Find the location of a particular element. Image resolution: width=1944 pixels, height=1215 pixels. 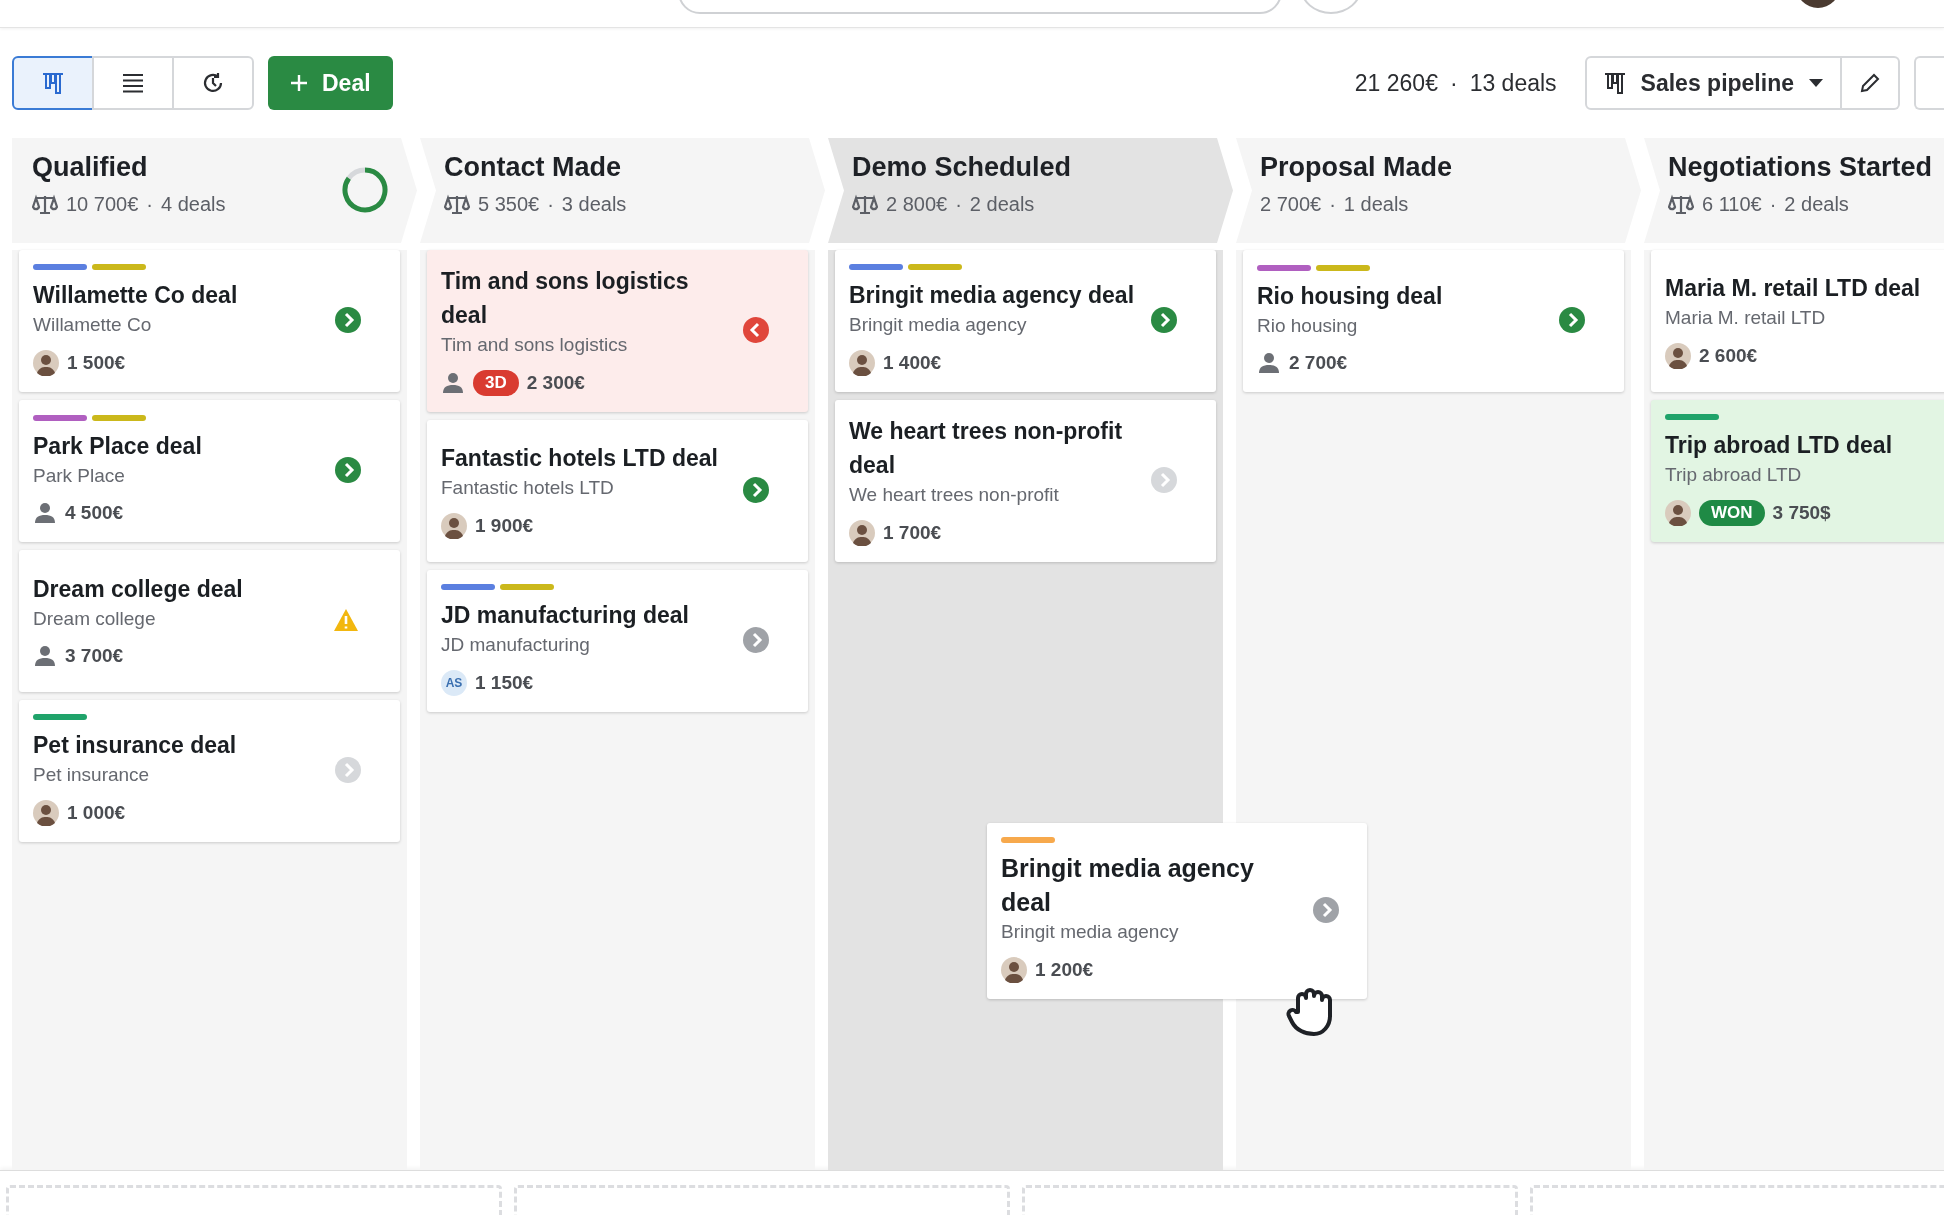

deal-value: 1 900€ is located at coordinates (504, 526).